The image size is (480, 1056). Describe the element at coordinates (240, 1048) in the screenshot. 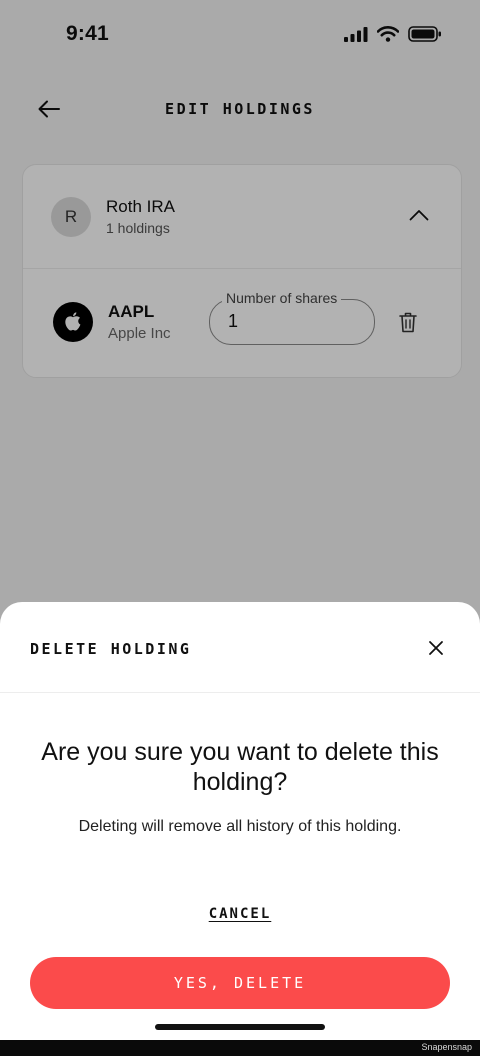

I see `footer-bar: Snapensnap` at that location.